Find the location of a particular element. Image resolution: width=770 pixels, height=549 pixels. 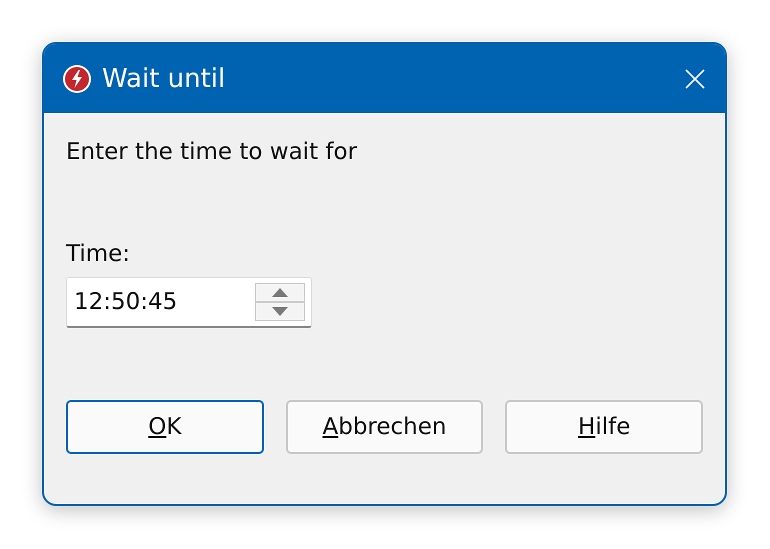

spin-up-button is located at coordinates (280, 292).